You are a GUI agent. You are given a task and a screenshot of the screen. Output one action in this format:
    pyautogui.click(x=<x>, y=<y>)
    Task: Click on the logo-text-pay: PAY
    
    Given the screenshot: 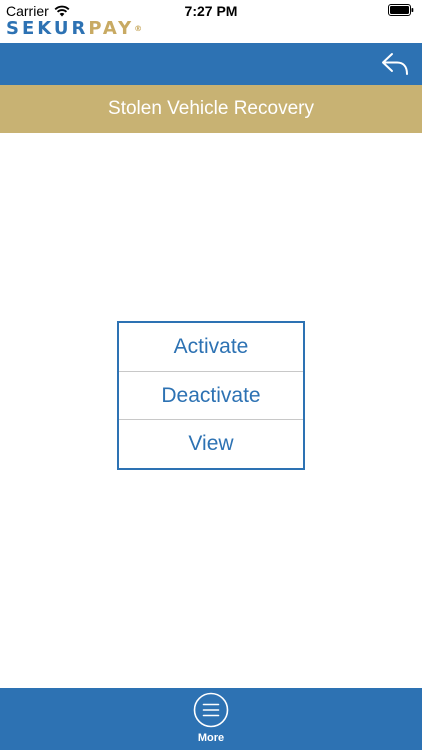 What is the action you would take?
    pyautogui.click(x=111, y=28)
    